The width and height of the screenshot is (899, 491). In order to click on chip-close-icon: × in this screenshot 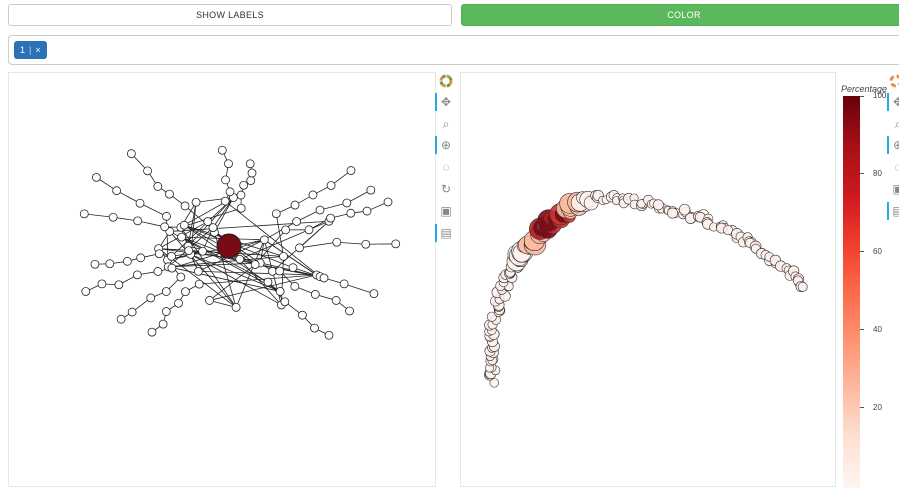, I will do `click(37, 50)`.